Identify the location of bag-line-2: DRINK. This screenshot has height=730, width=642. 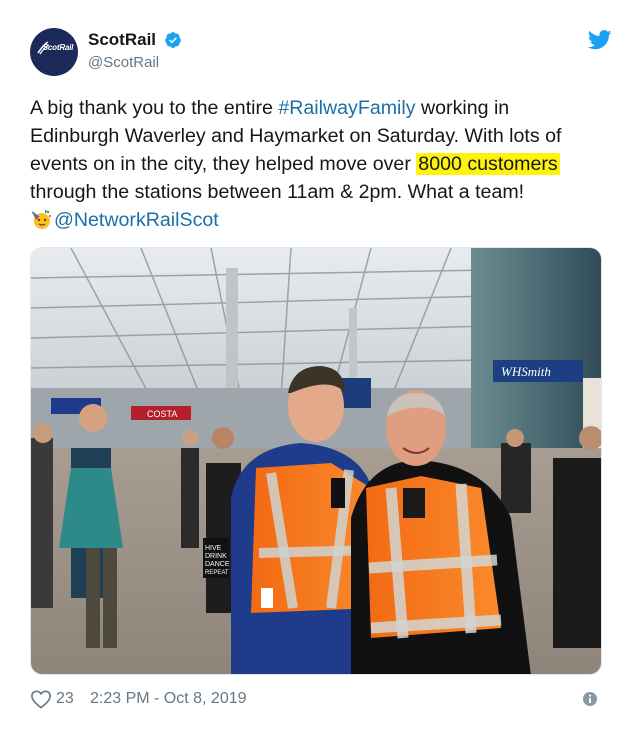
(216, 556).